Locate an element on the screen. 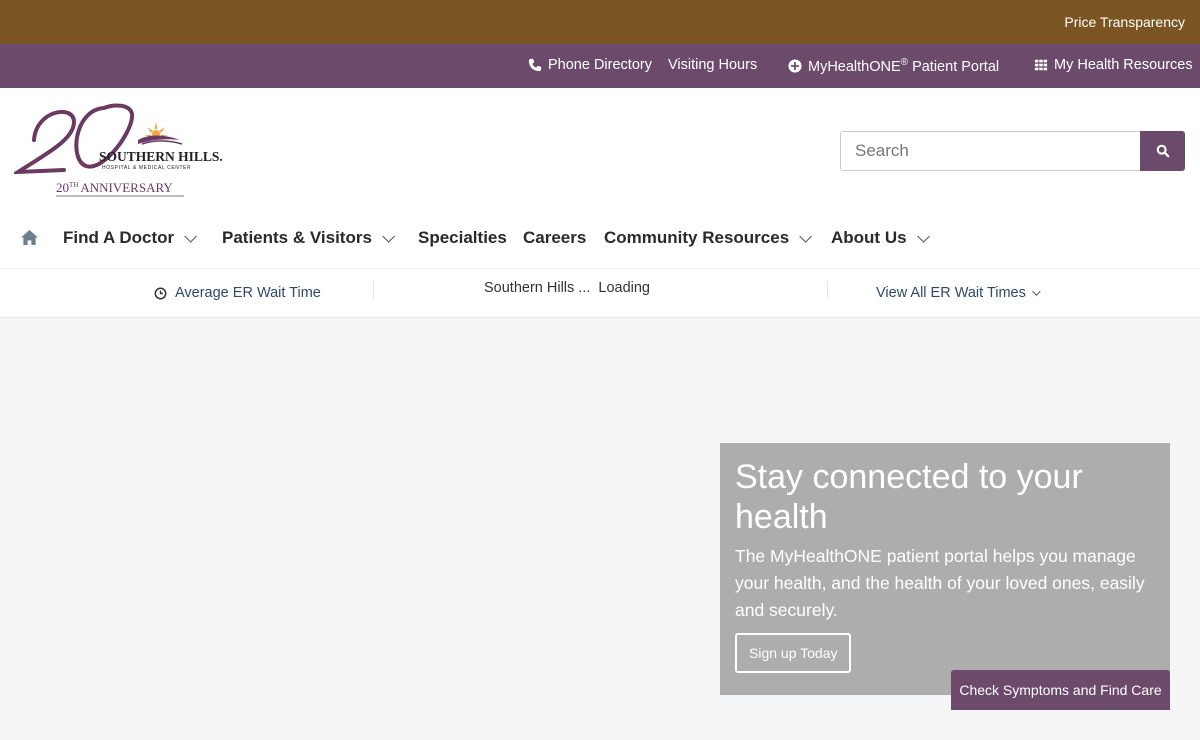 This screenshot has width=1200, height=740. er-facility-status: Southern Hills ... Loading is located at coordinates (567, 288).